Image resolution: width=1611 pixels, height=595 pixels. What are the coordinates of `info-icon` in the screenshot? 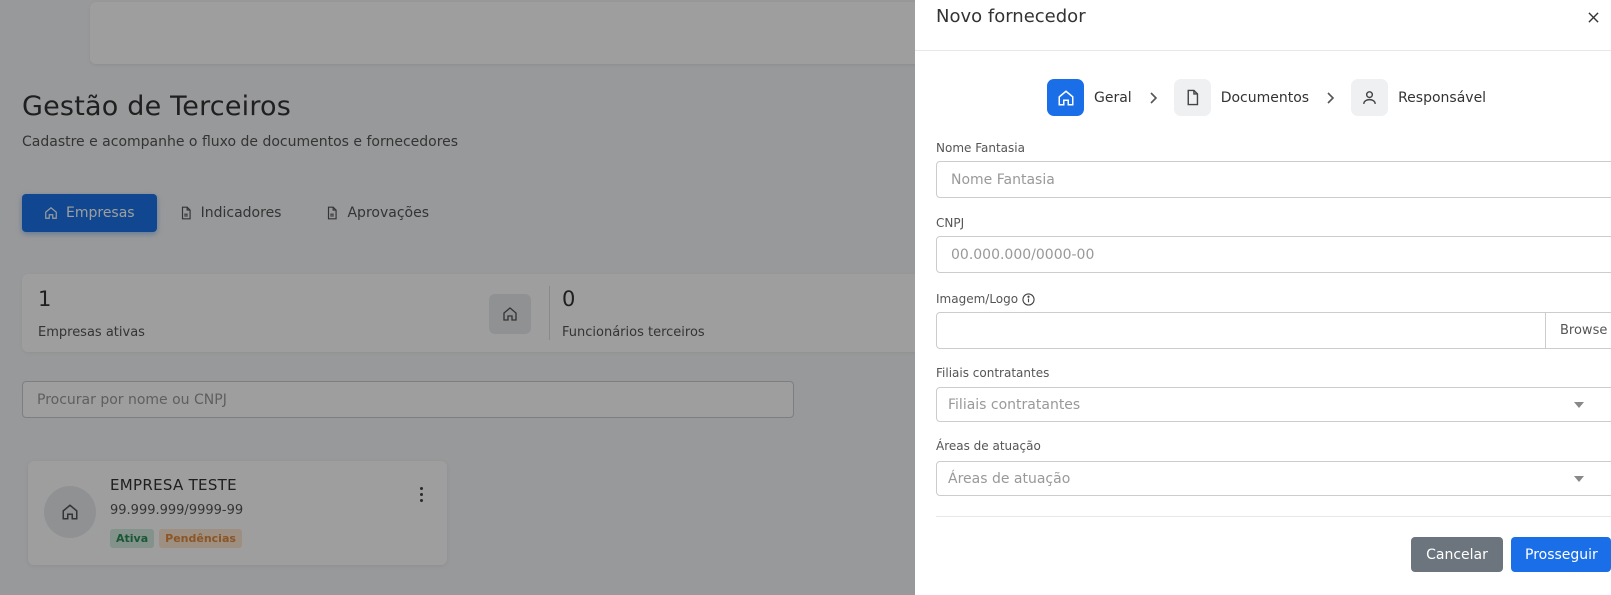 It's located at (1028, 299).